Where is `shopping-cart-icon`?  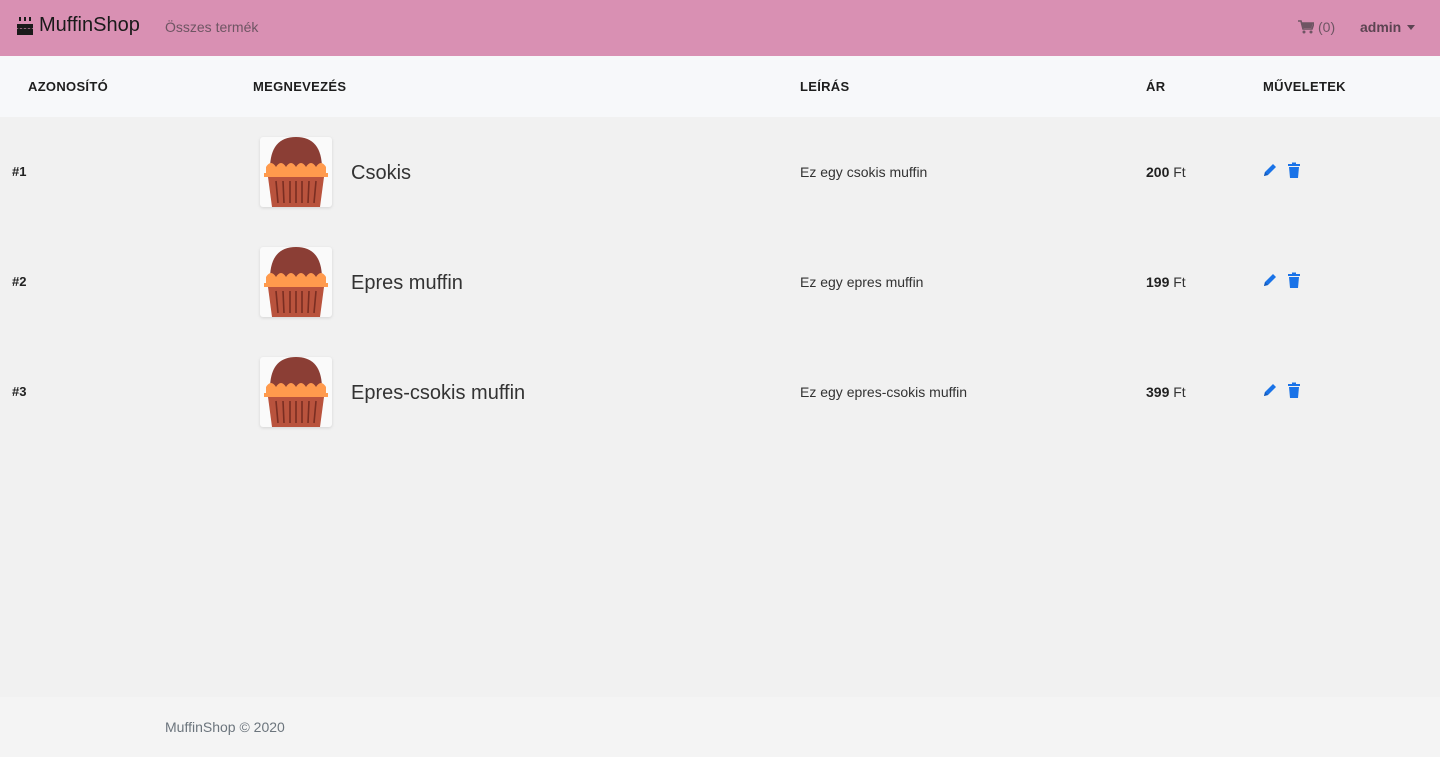 shopping-cart-icon is located at coordinates (1307, 27).